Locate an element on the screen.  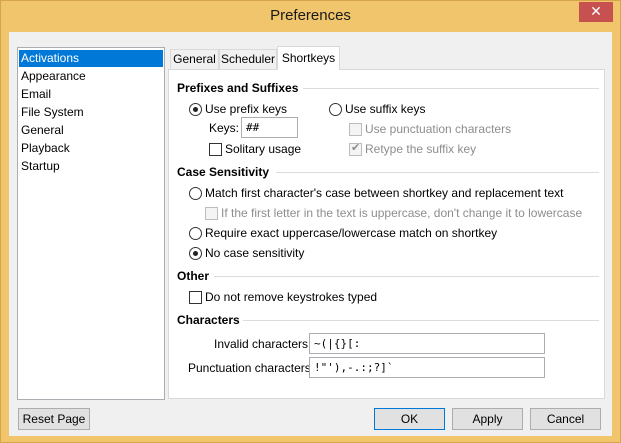
no-case-sensitivity-label: No case sensitivity is located at coordinates (255, 253).